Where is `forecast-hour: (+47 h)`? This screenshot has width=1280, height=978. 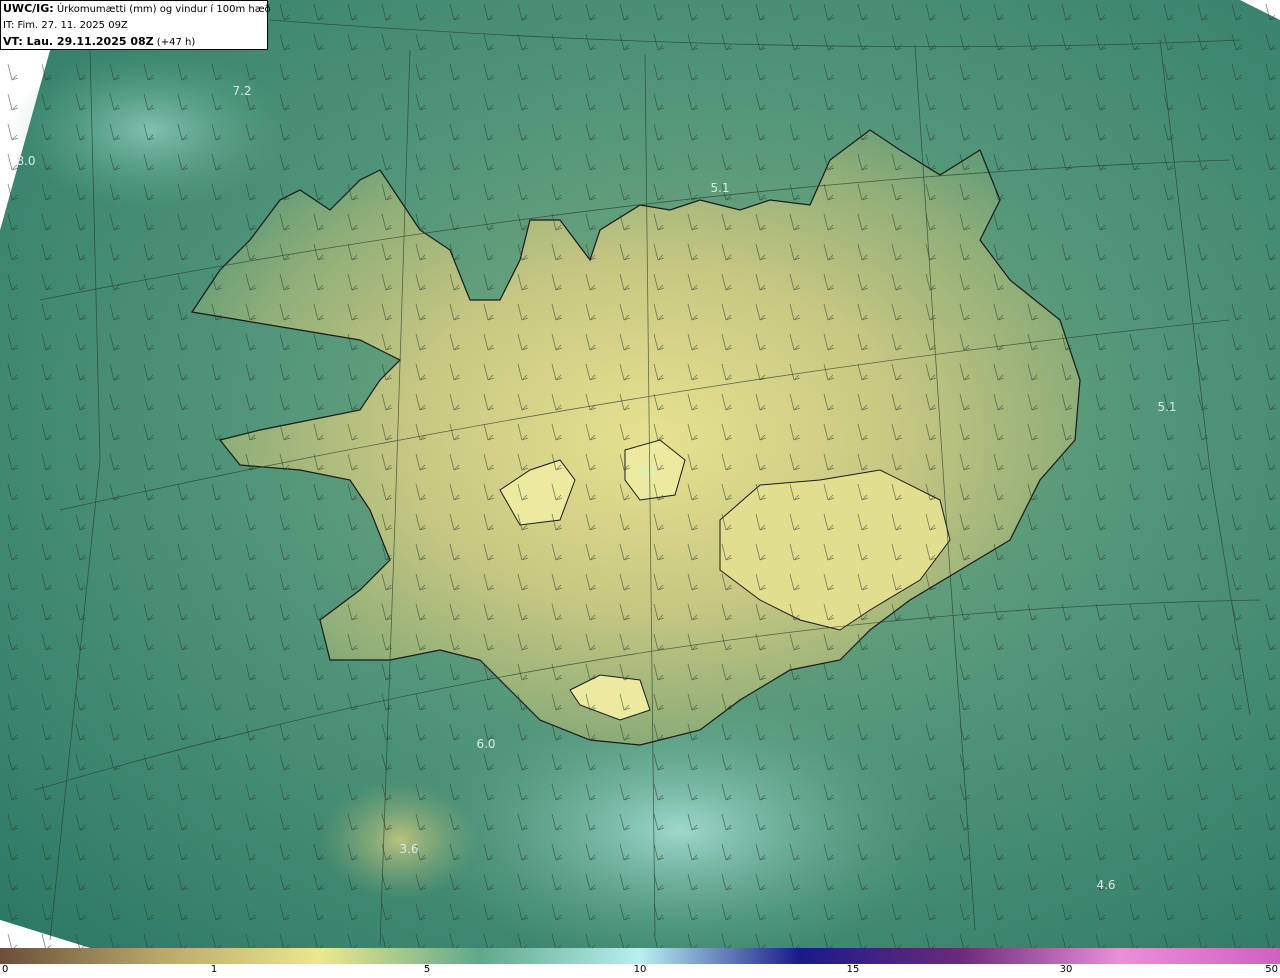 forecast-hour: (+47 h) is located at coordinates (174, 42).